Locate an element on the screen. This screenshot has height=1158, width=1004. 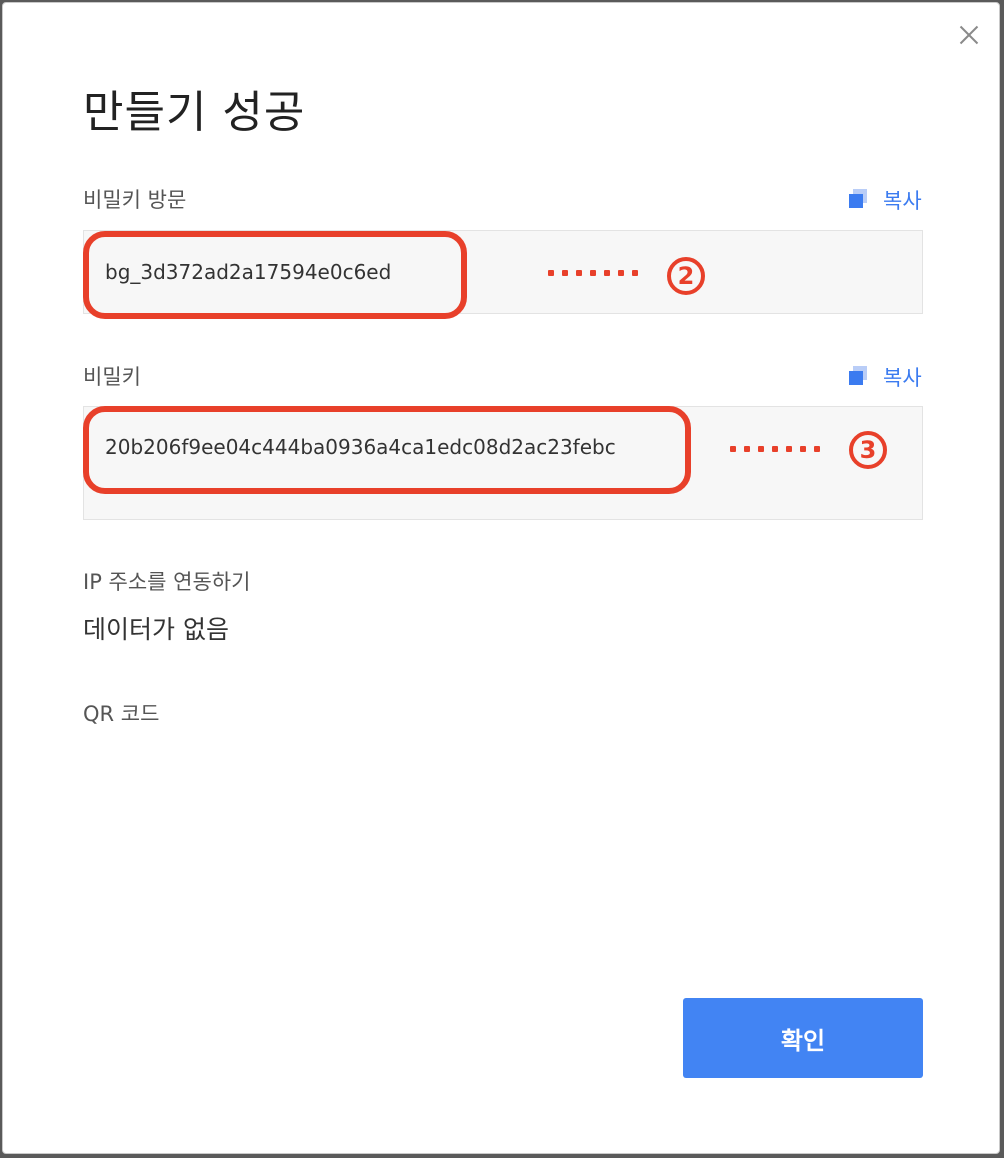
access-key-annotation-leader is located at coordinates (593, 274).